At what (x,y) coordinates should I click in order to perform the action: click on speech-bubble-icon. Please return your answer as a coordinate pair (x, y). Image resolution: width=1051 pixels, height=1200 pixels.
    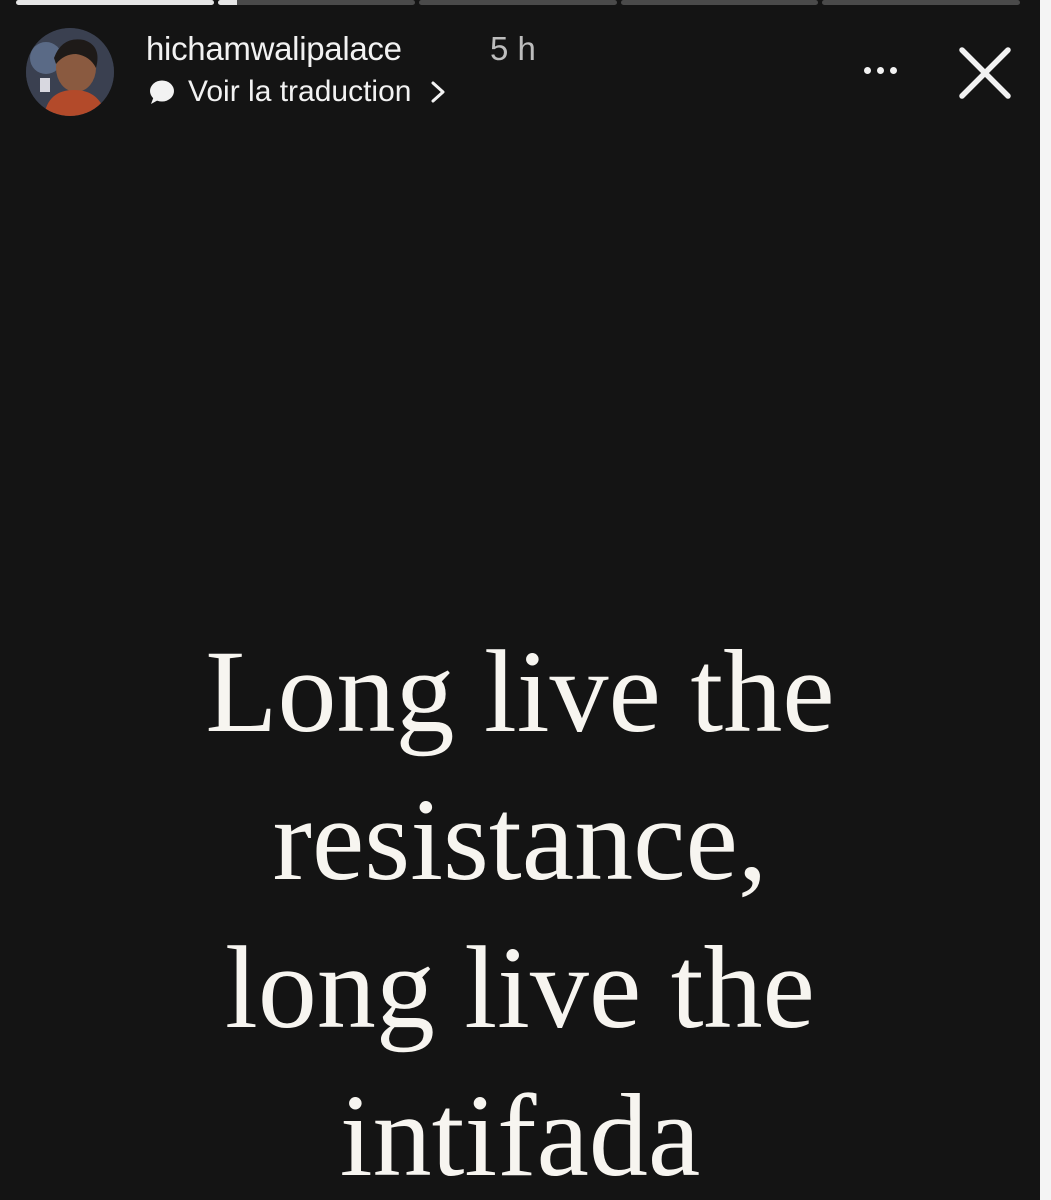
    Looking at the image, I should click on (162, 92).